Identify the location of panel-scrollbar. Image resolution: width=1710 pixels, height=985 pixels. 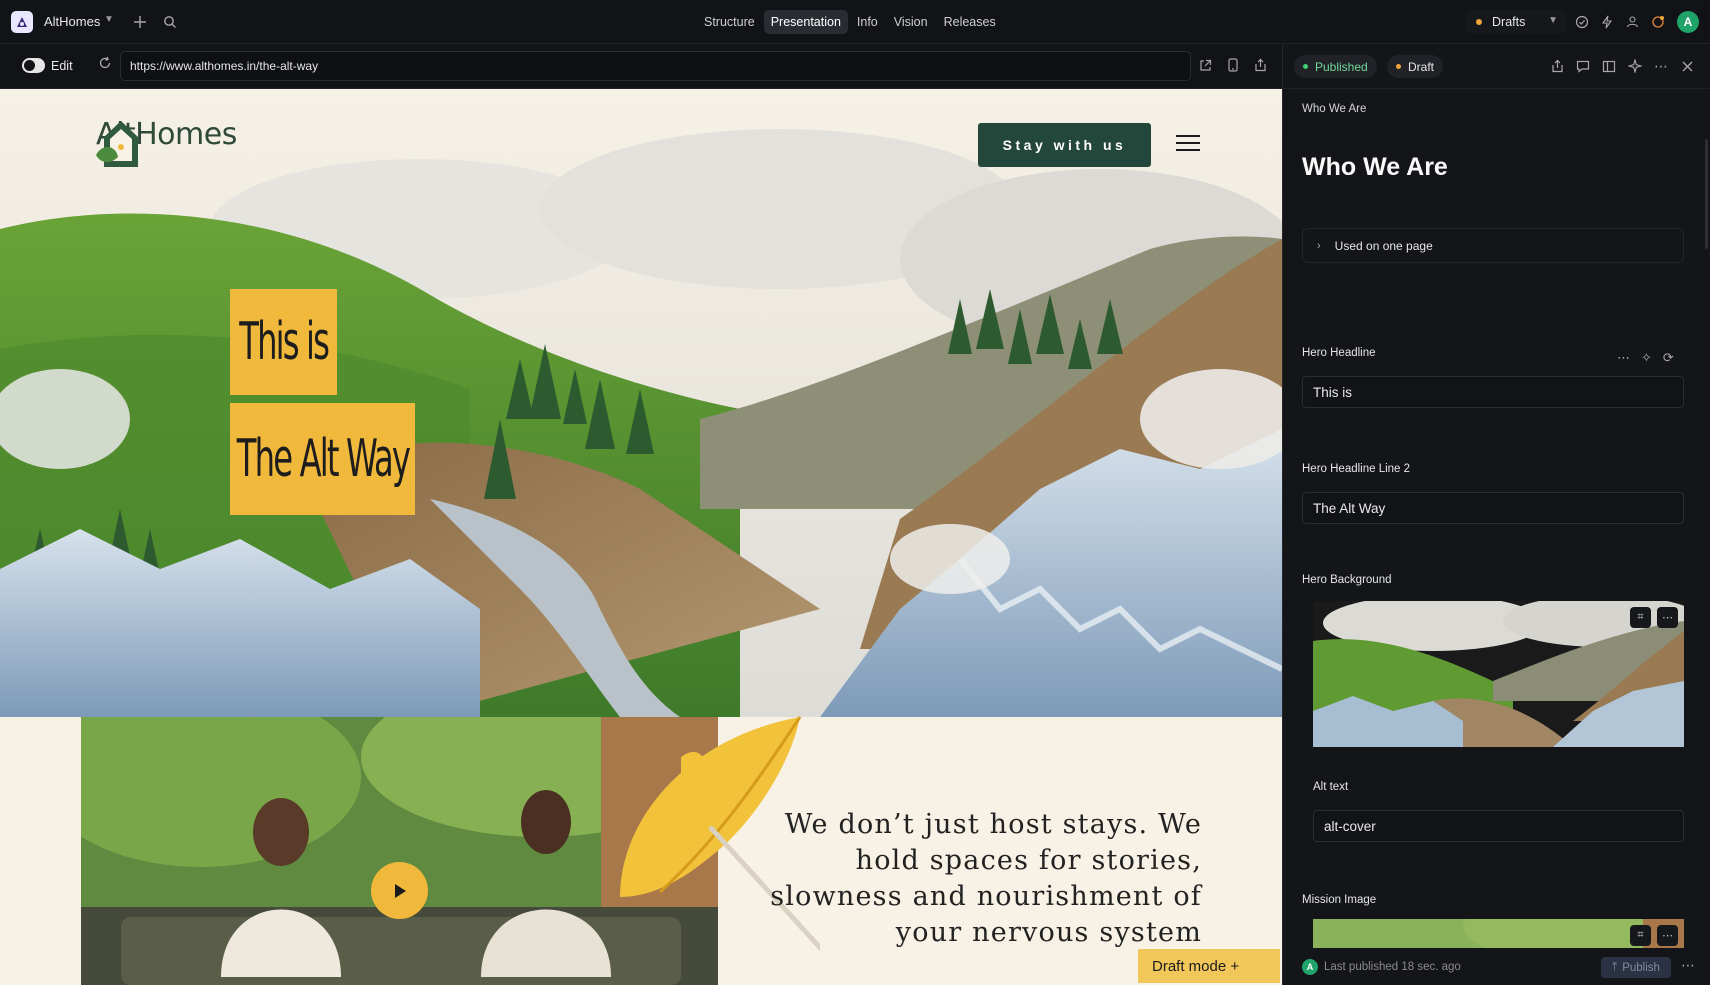
(1706, 194).